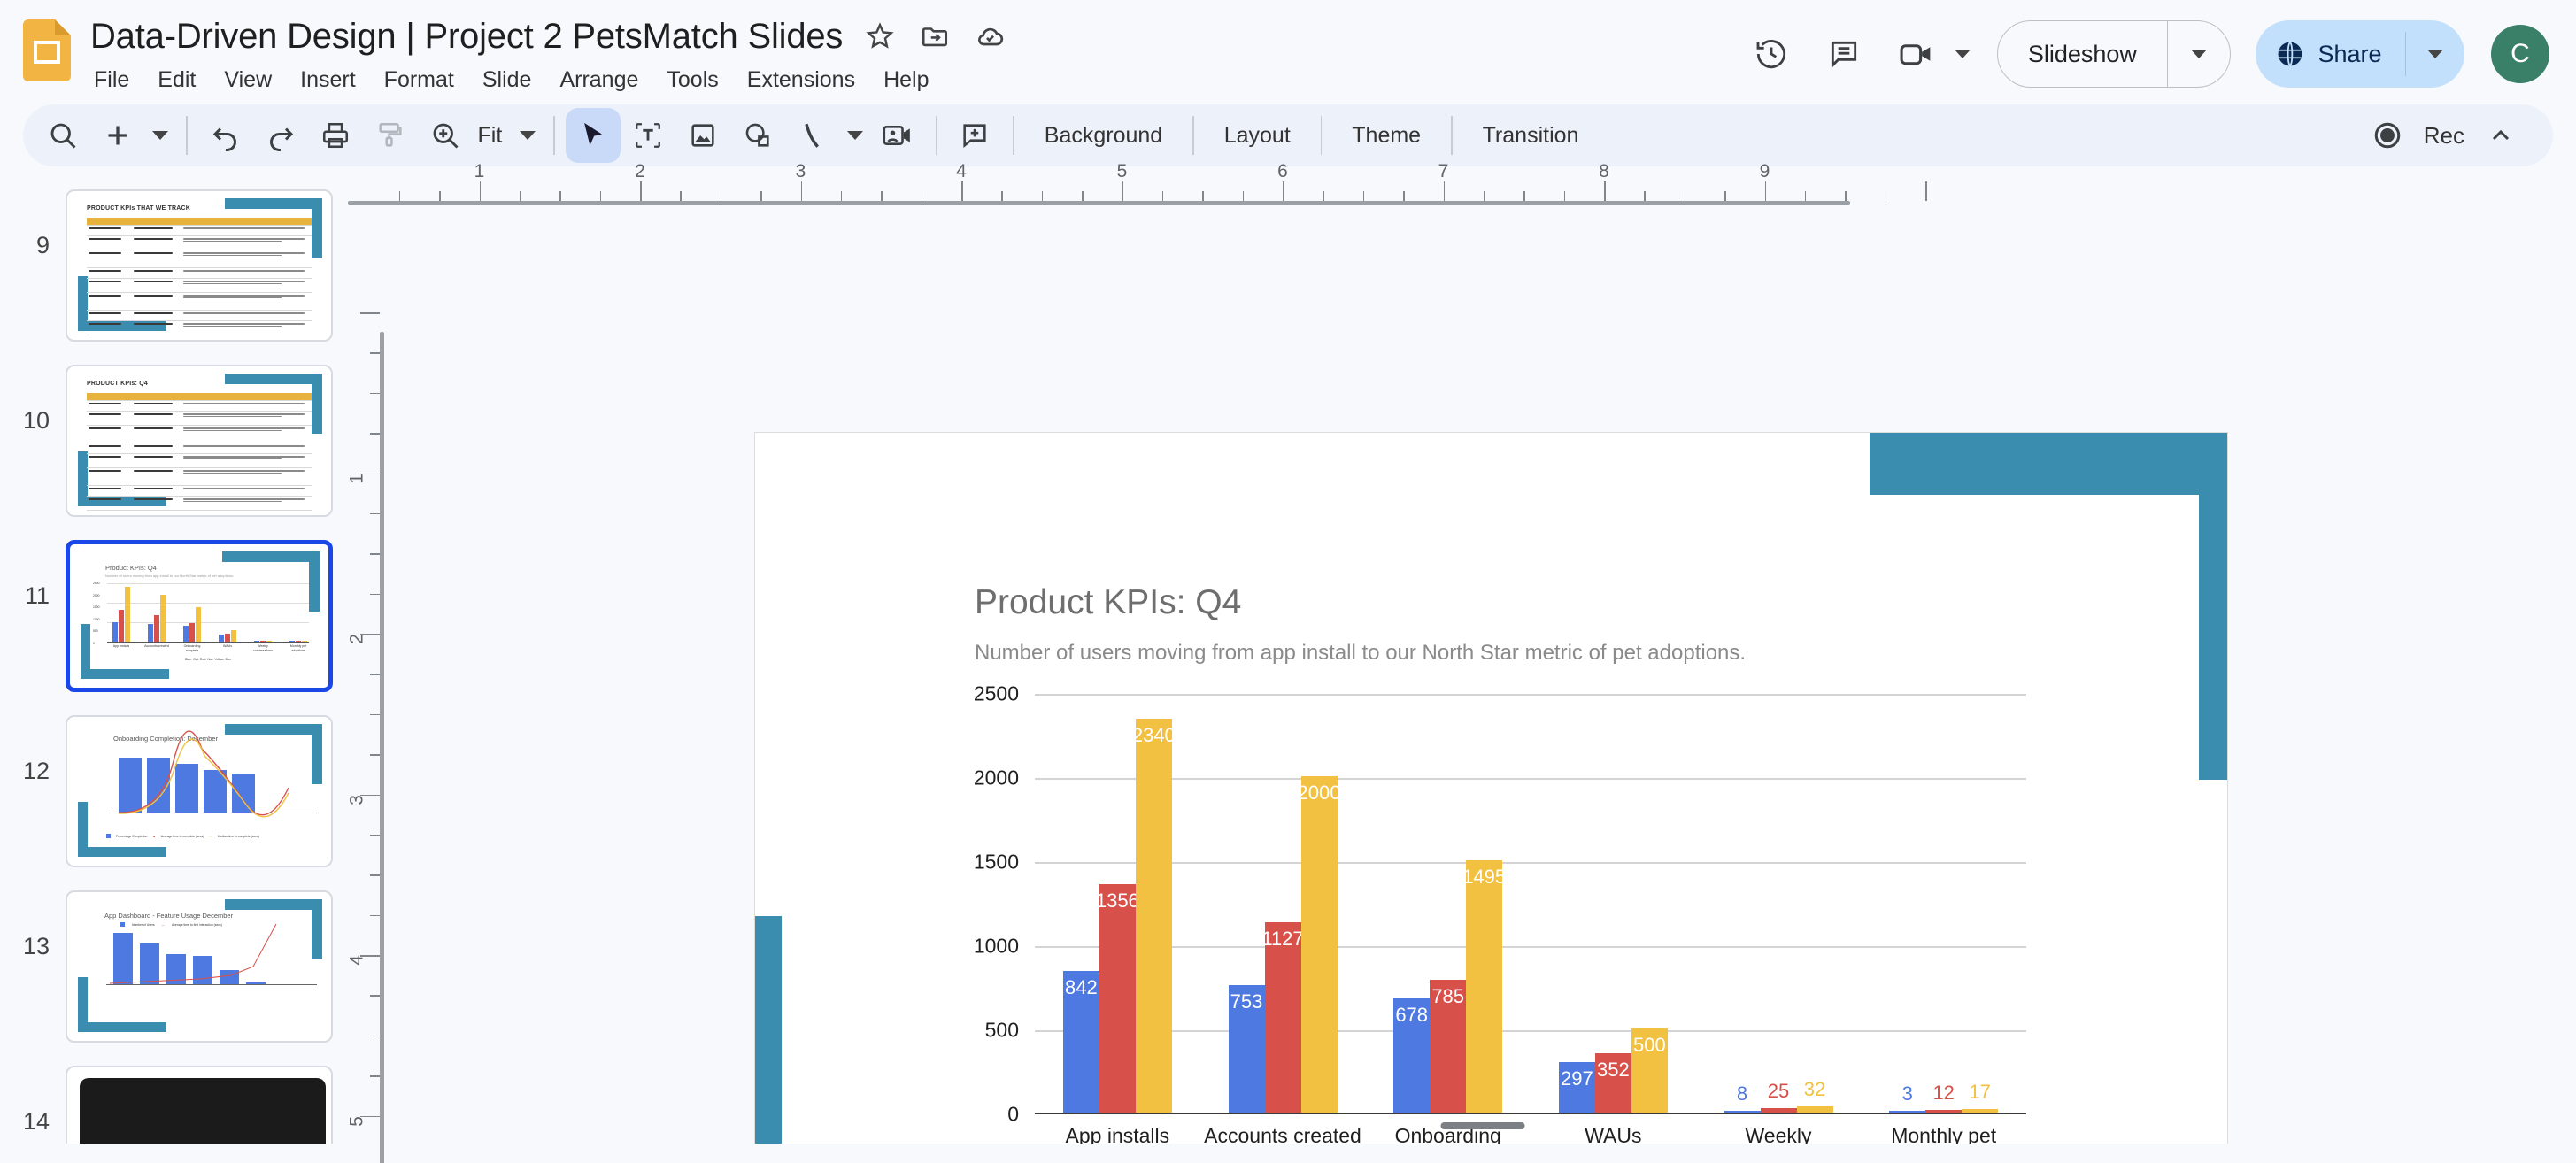 This screenshot has width=2576, height=1163. I want to click on chart-bar-value: 678, so click(1412, 1014).